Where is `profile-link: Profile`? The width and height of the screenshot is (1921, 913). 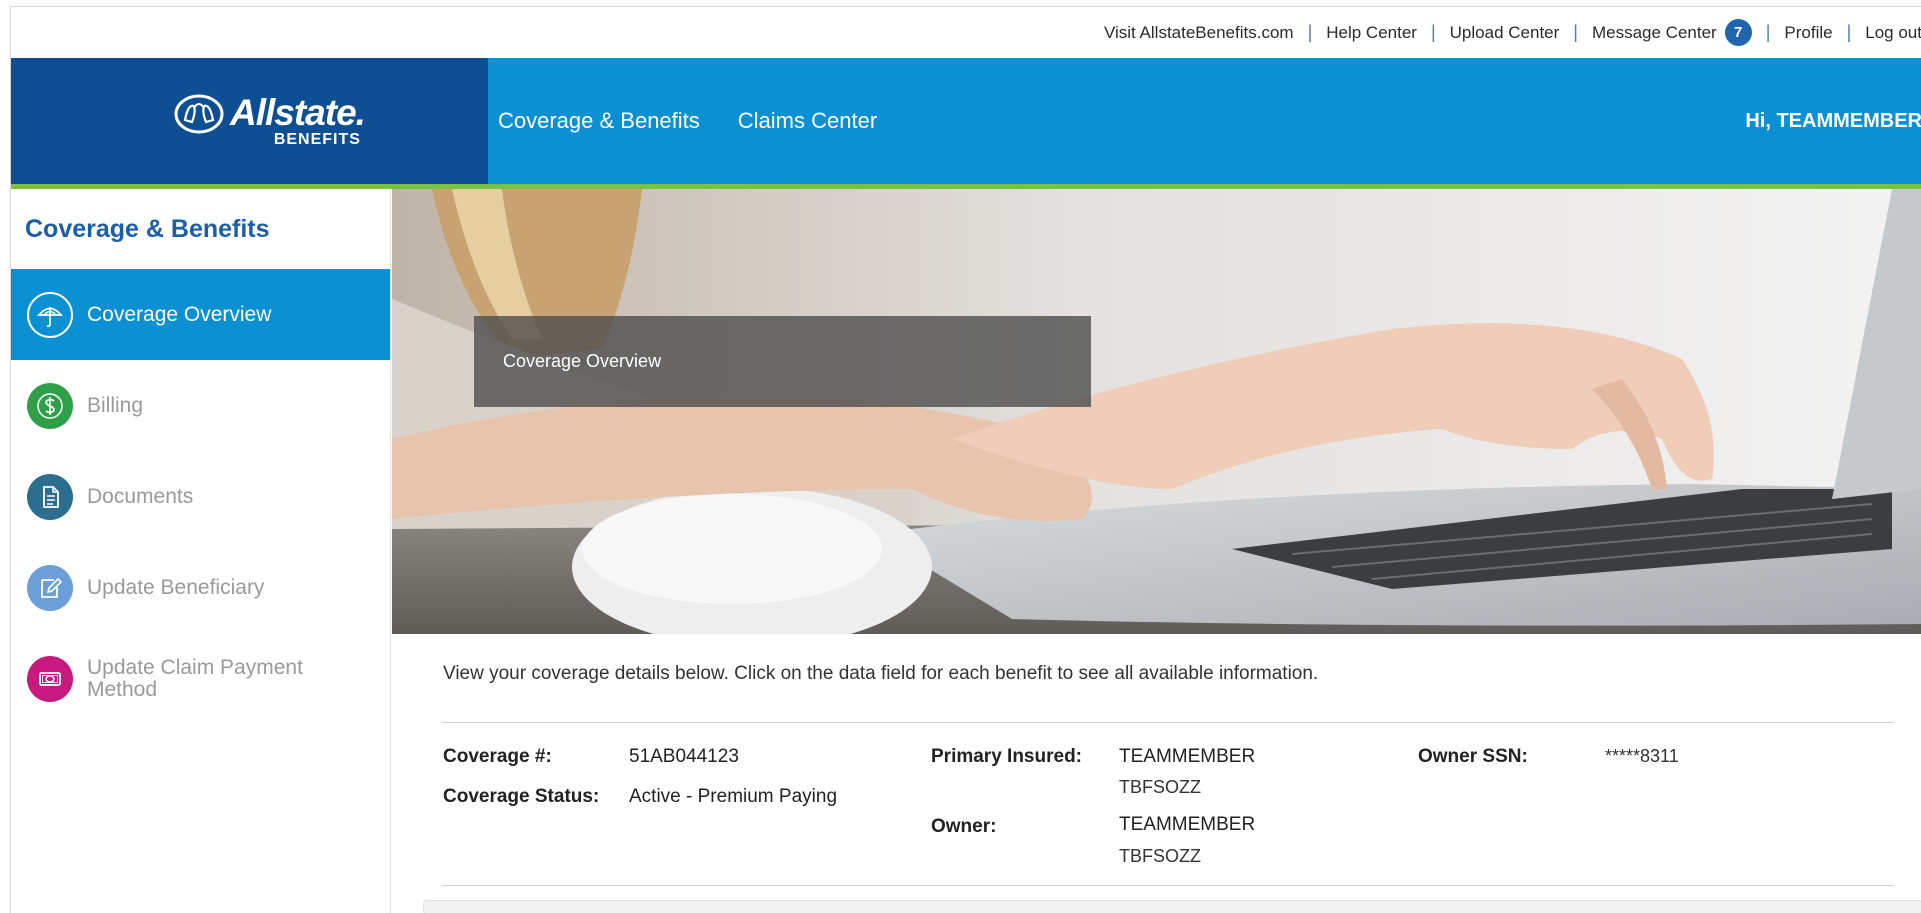 profile-link: Profile is located at coordinates (1808, 33).